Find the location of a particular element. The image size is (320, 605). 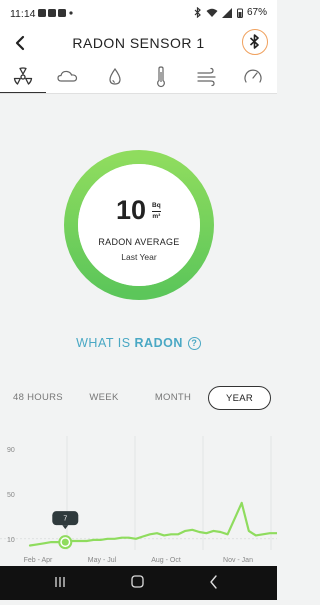

battery-icon is located at coordinates (239, 13).